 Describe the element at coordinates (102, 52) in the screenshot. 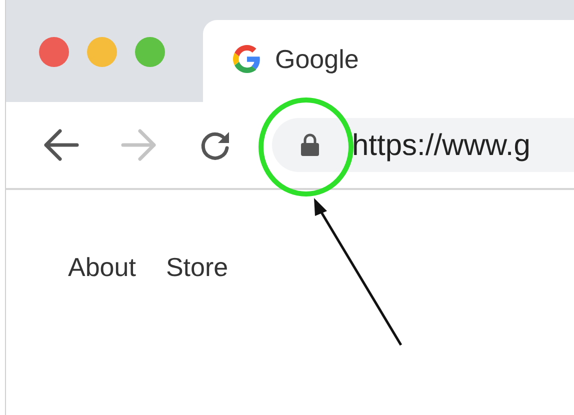

I see `minimize-window-button` at that location.